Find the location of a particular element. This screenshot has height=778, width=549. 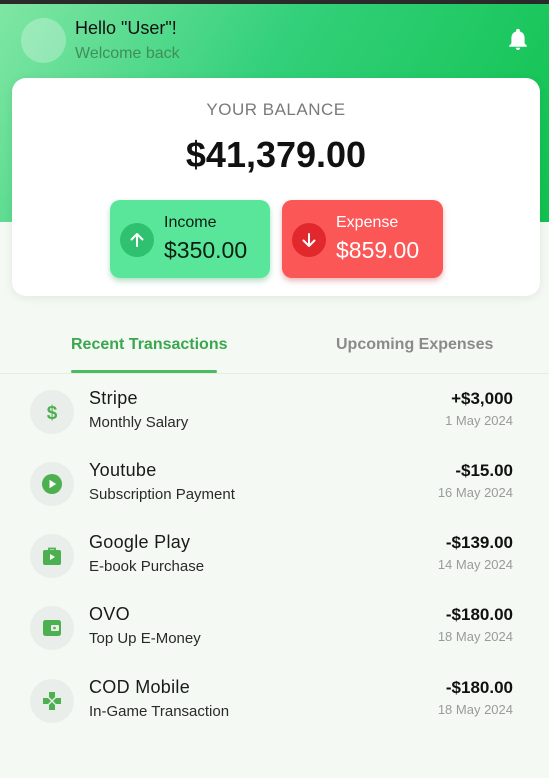

expense-value: $859.00 is located at coordinates (378, 250).